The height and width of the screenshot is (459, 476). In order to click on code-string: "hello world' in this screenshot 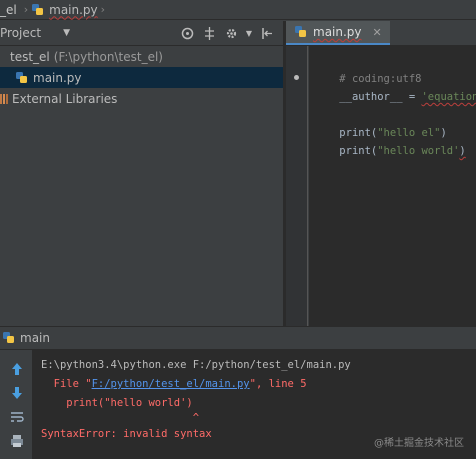, I will do `click(418, 151)`.